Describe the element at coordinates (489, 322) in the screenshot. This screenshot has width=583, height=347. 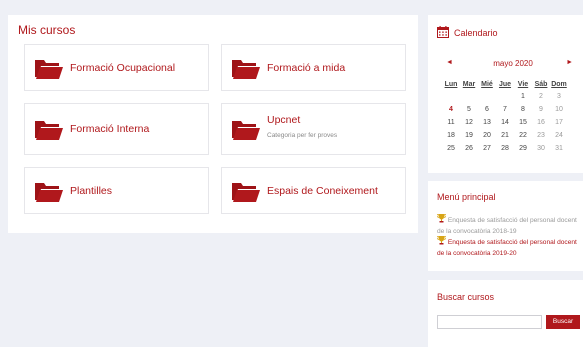
I see `search-courses-input` at that location.